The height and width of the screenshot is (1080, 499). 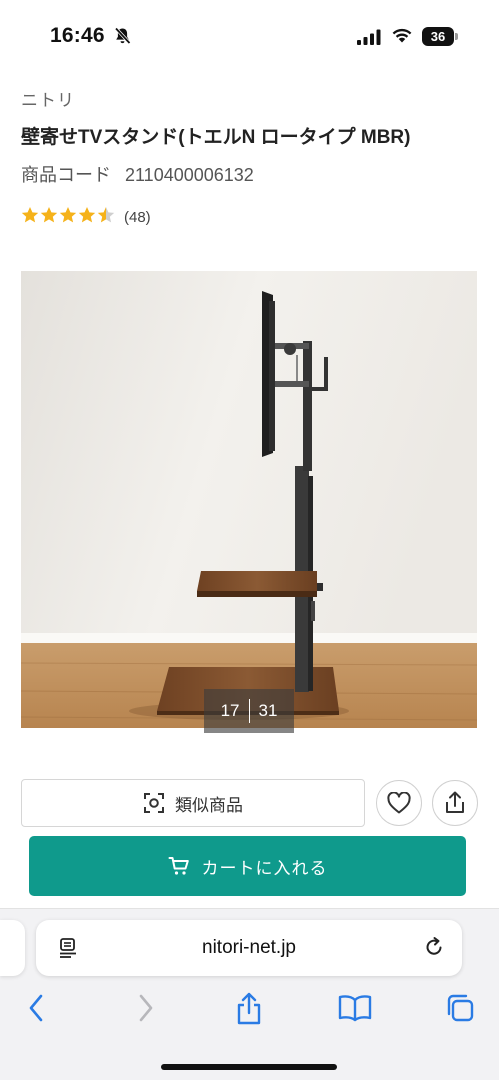 I want to click on image-counter: 17 31, so click(x=249, y=711).